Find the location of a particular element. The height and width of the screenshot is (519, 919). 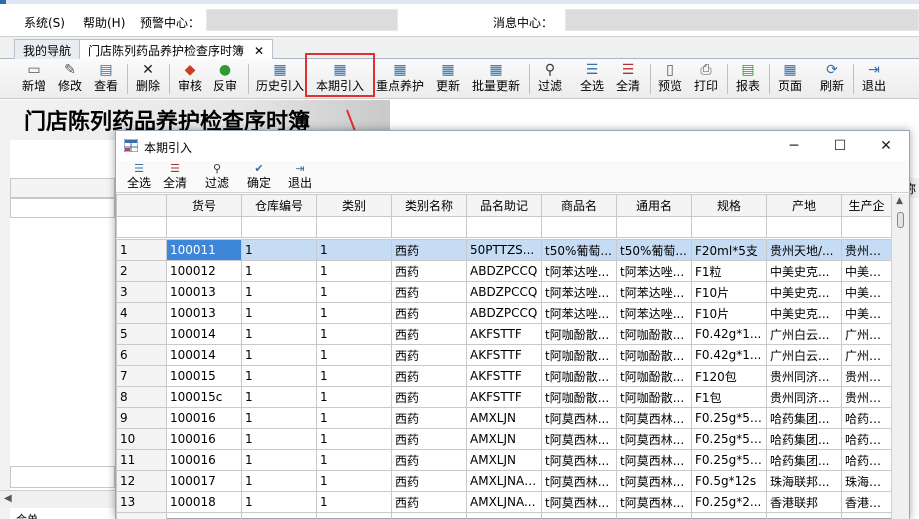

scrollbar-thumb is located at coordinates (900, 220).